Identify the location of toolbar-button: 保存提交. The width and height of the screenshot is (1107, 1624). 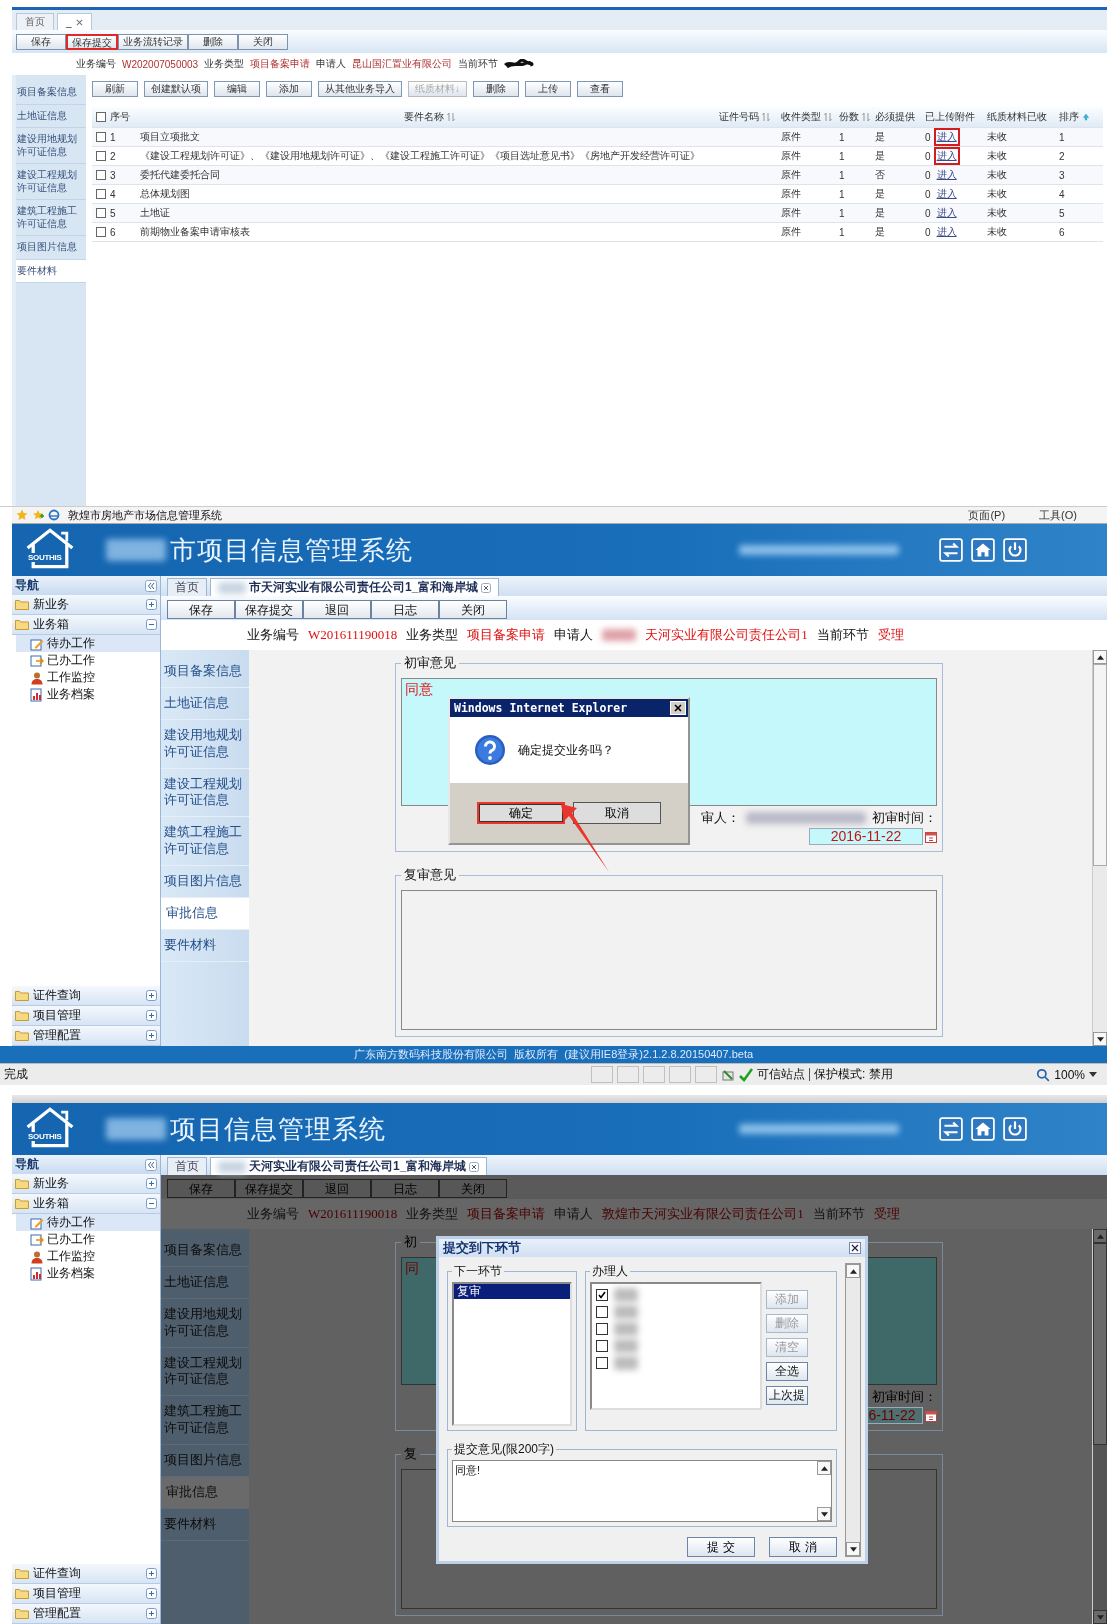
(92, 41).